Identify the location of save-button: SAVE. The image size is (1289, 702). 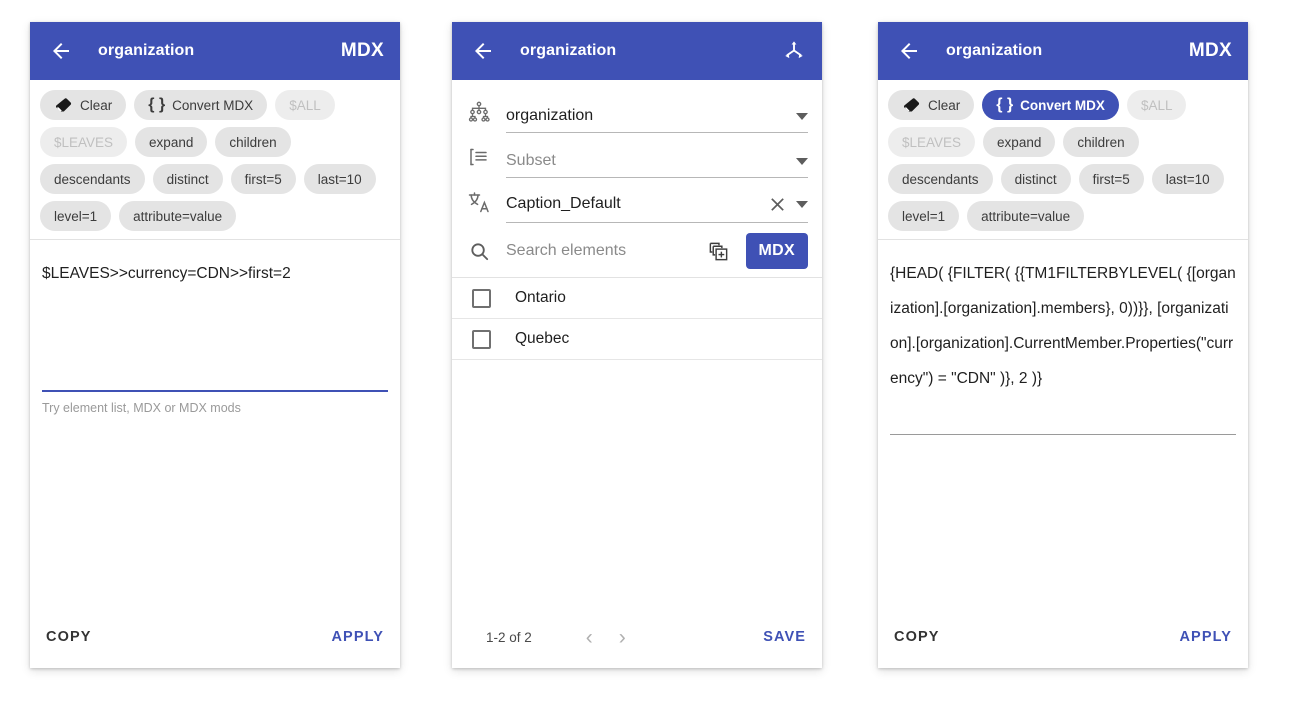
(784, 637).